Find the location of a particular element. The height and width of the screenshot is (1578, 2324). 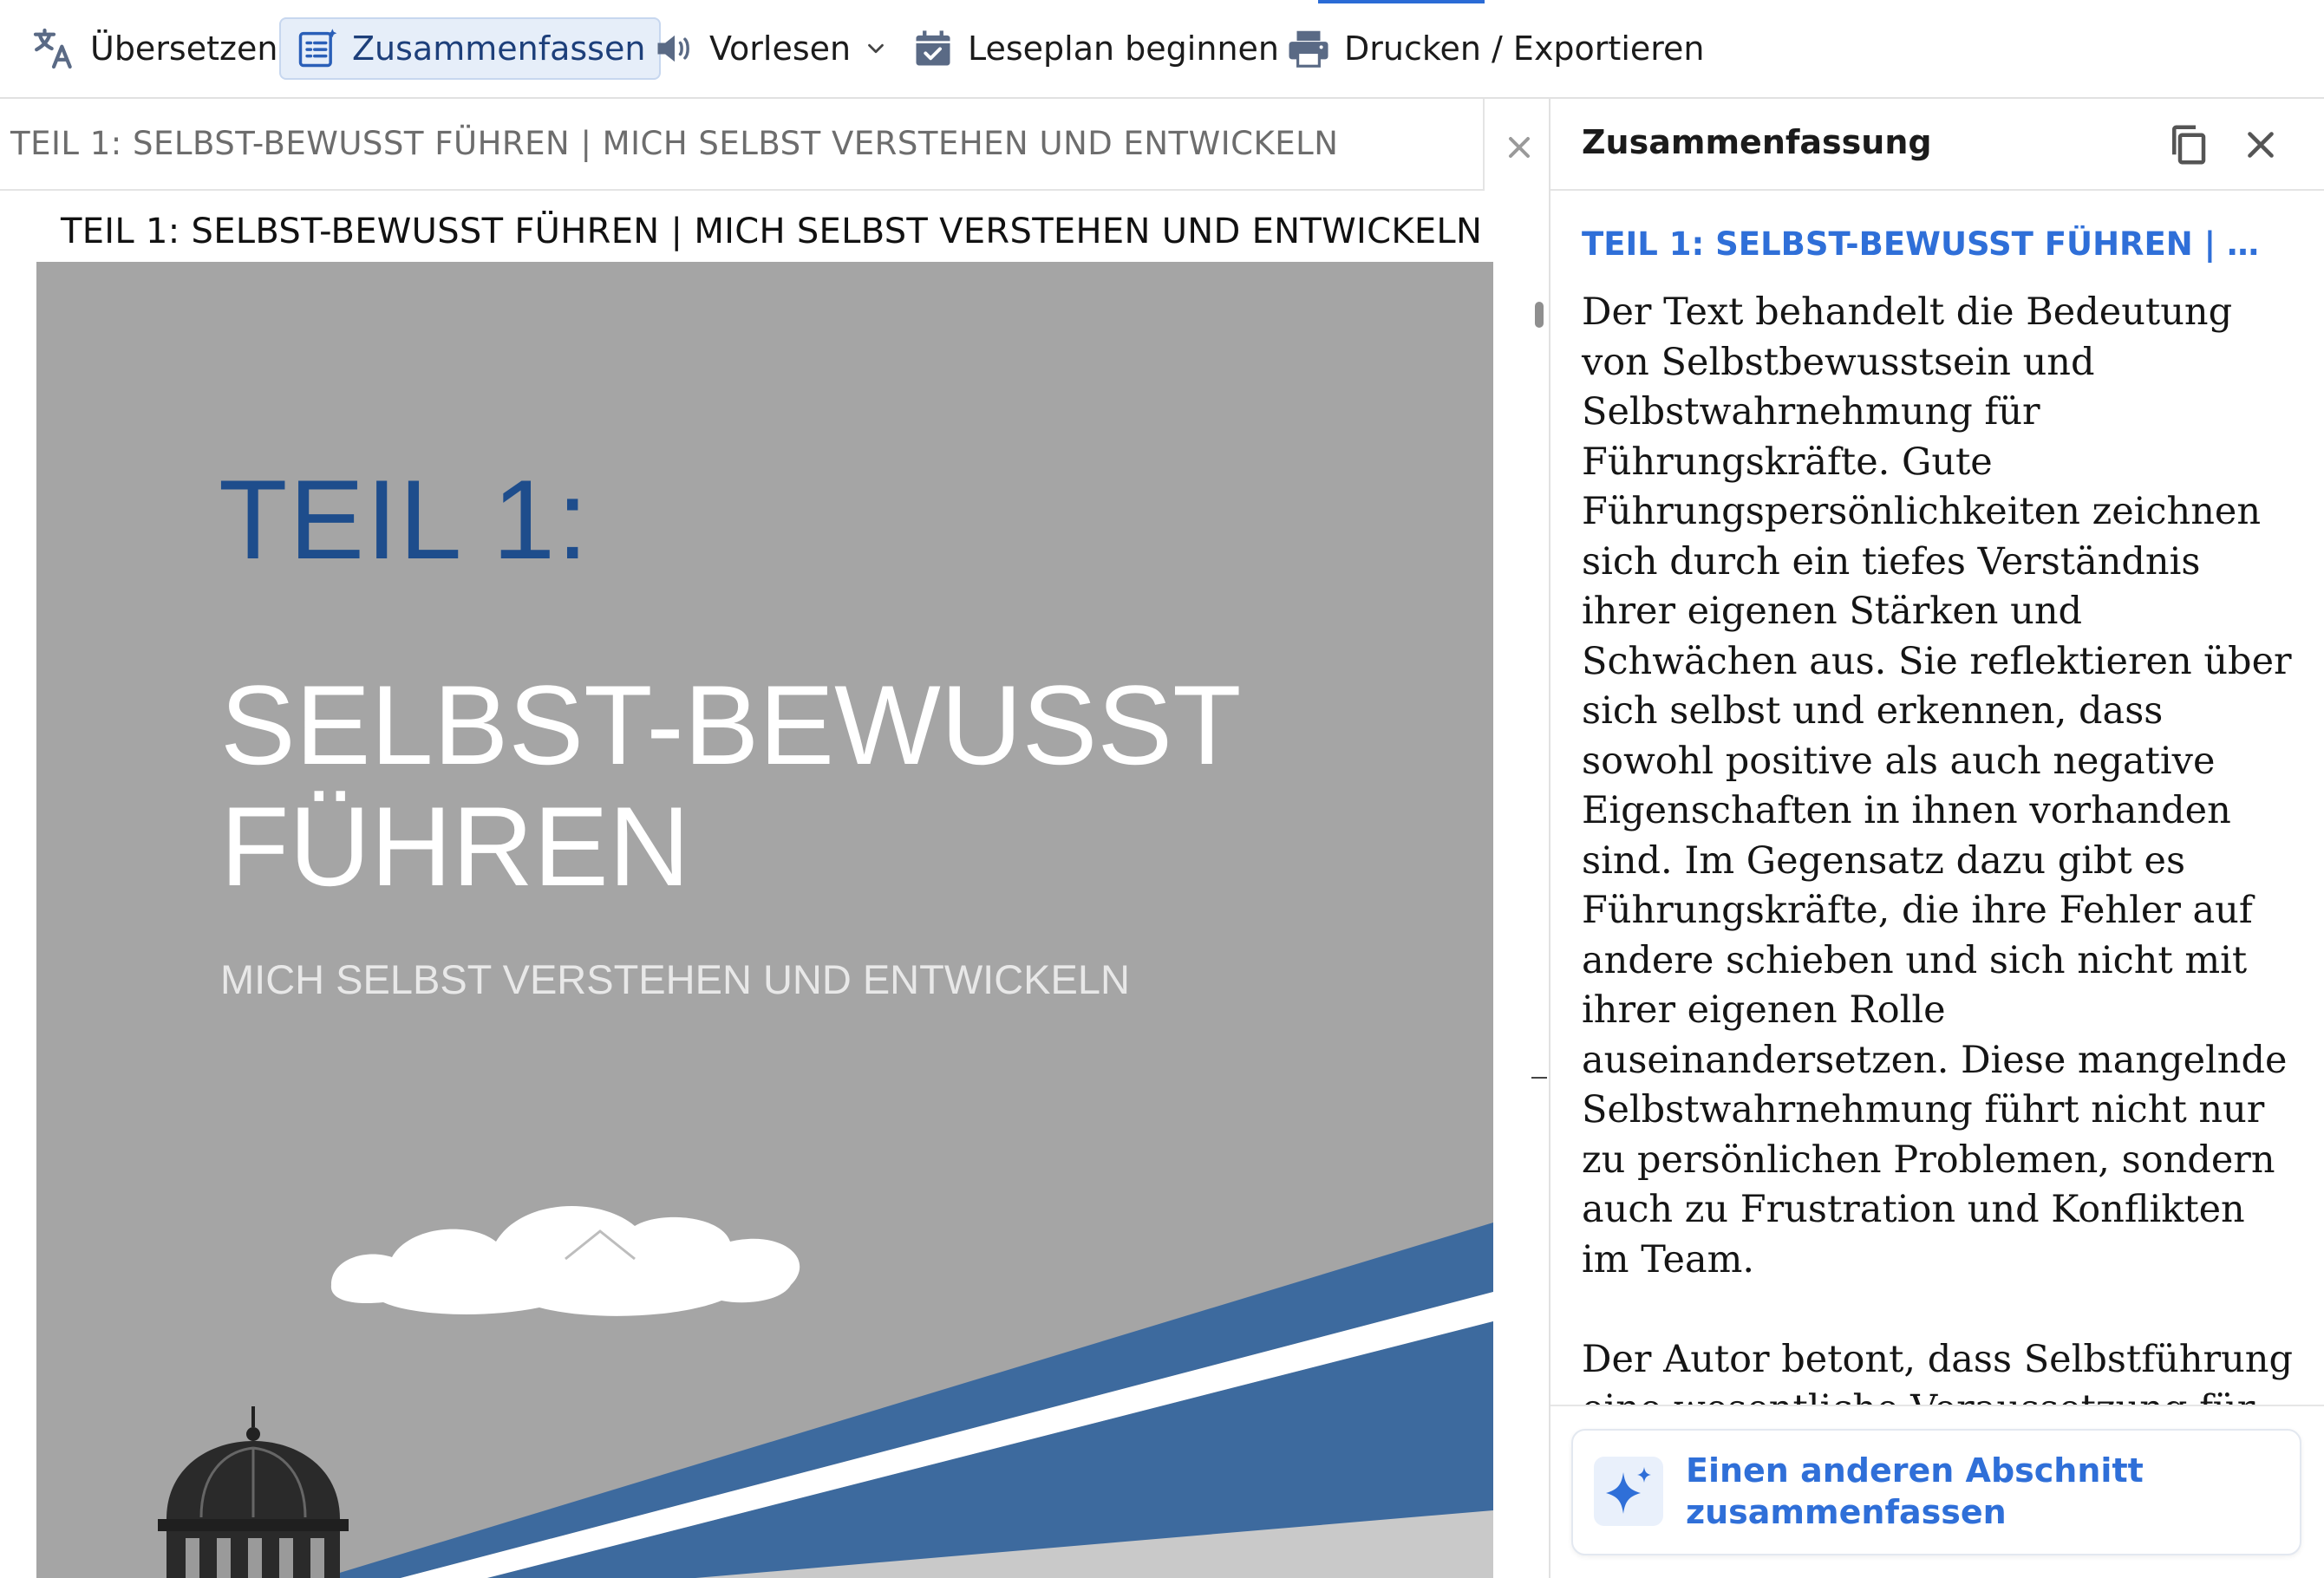

summarize-button: Zusammenfassen is located at coordinates (470, 48).